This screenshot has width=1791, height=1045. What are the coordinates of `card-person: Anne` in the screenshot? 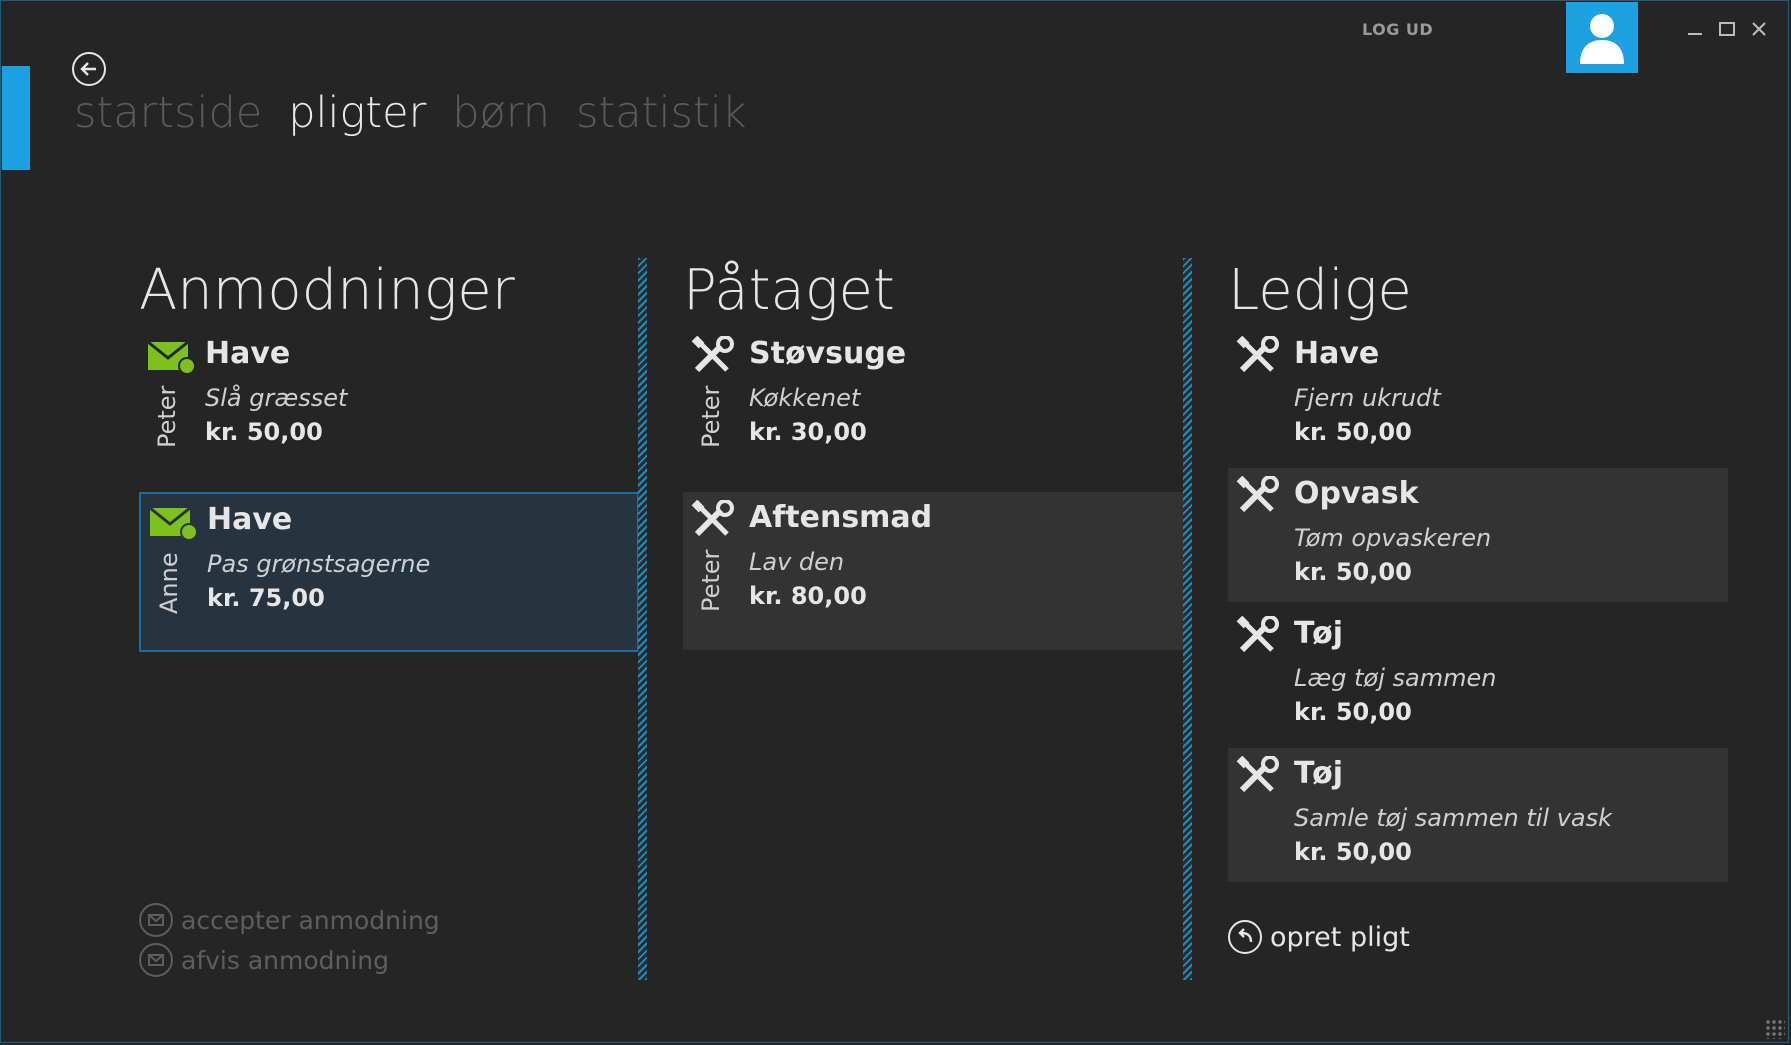 It's located at (169, 582).